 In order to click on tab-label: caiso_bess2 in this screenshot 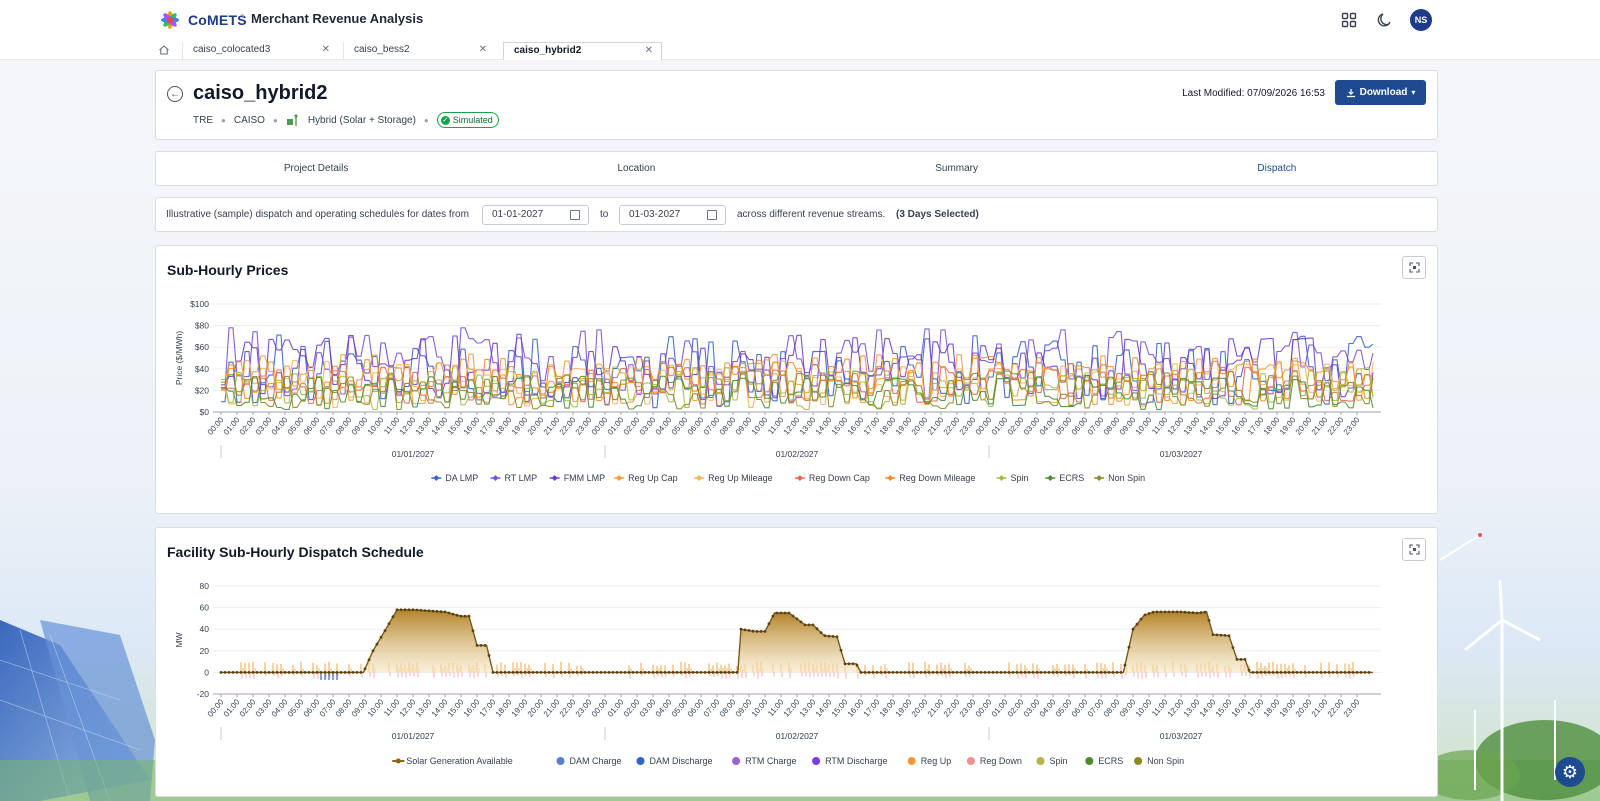, I will do `click(382, 49)`.